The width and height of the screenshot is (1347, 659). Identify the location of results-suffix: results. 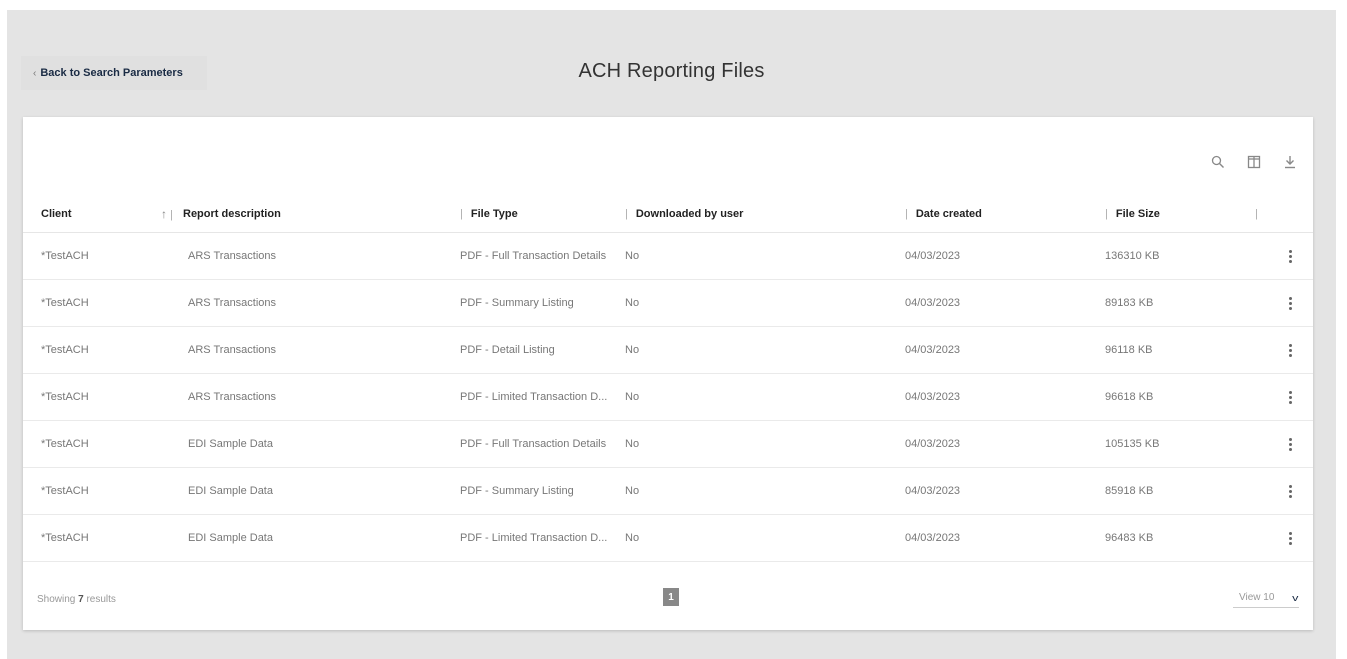
(99, 599).